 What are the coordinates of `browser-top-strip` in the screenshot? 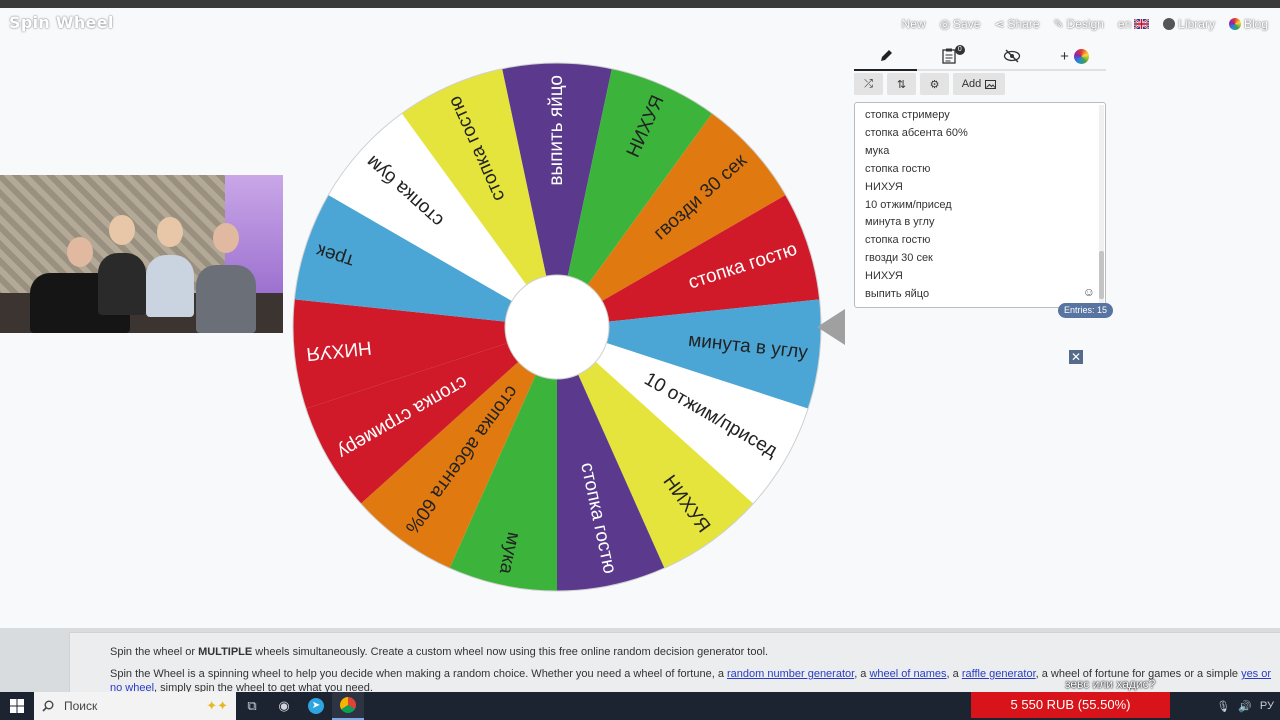 It's located at (640, 4).